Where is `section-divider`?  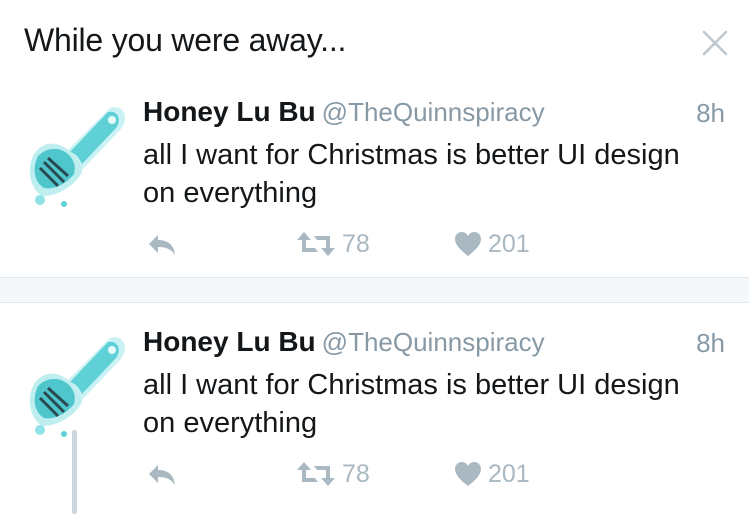 section-divider is located at coordinates (374, 290).